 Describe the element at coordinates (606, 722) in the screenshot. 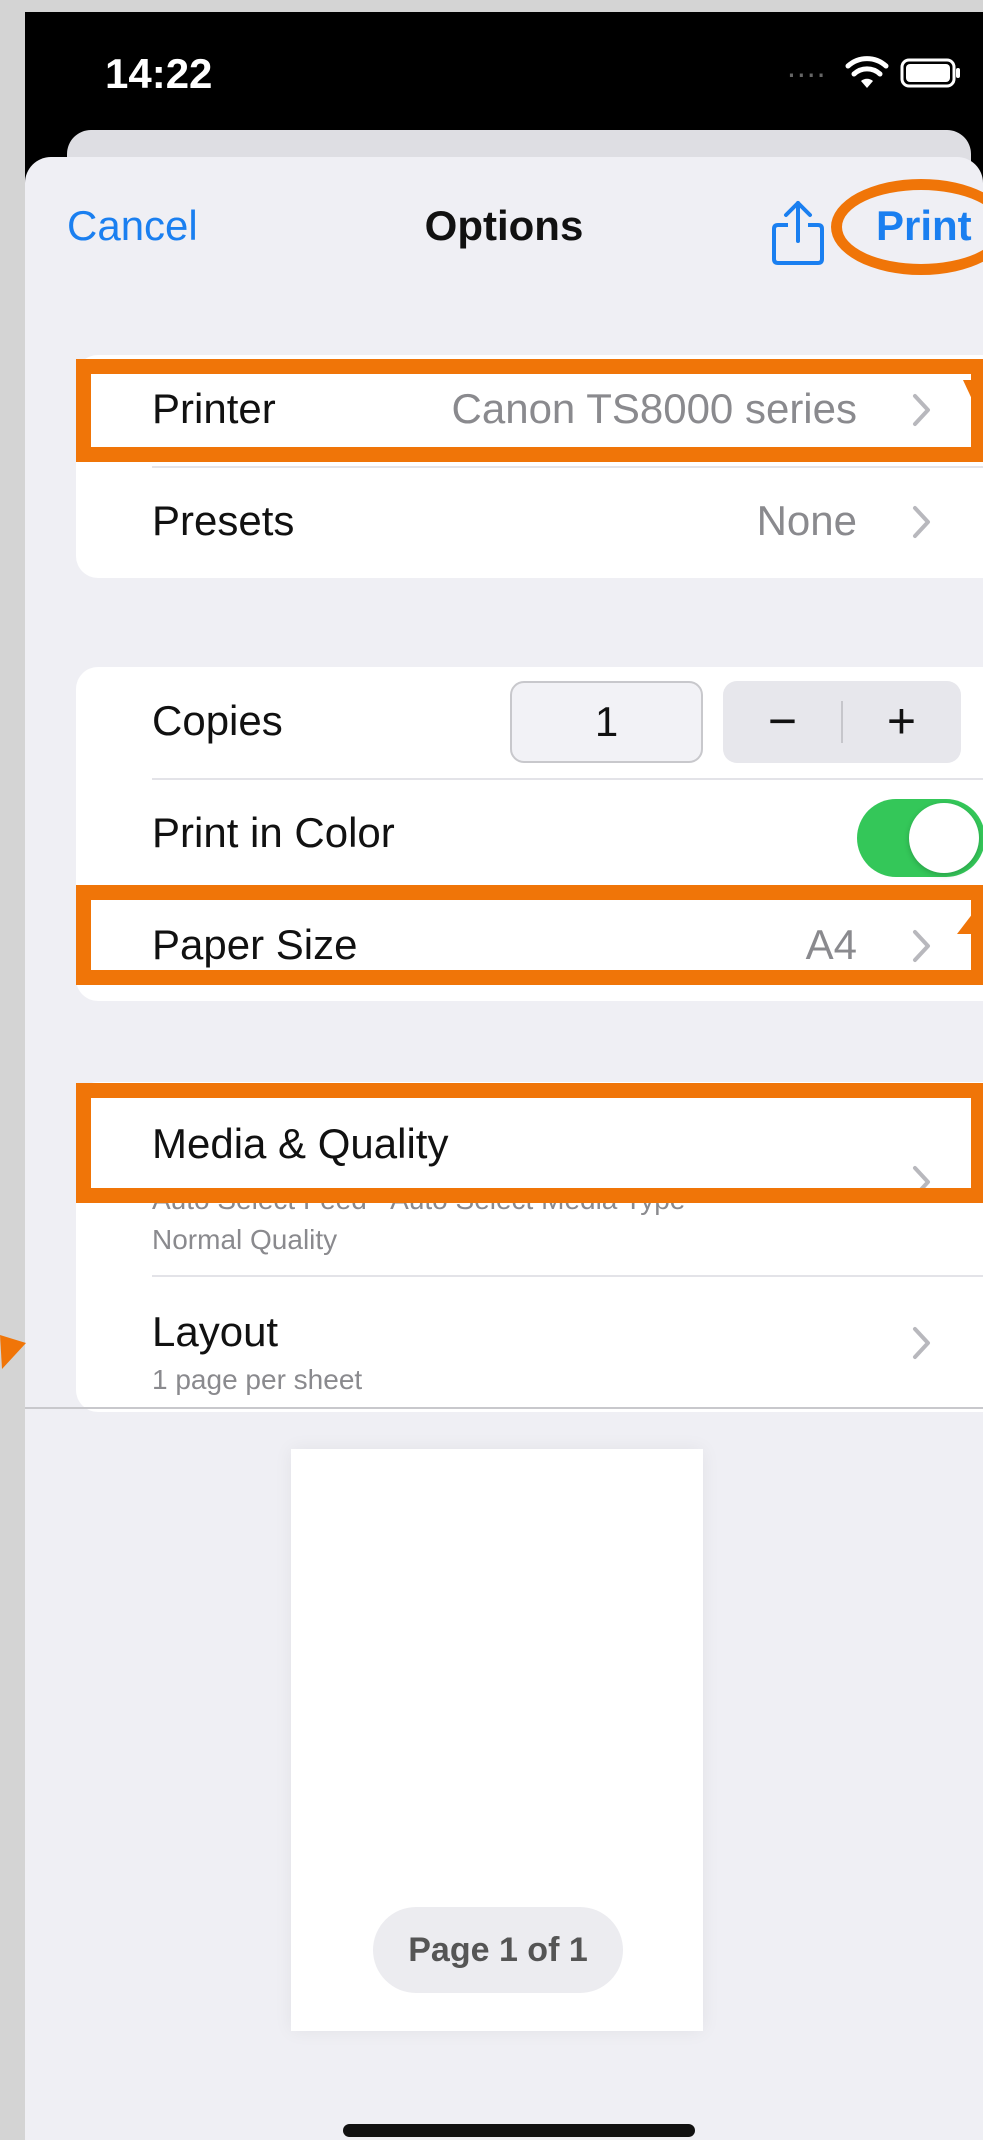

I see `copies-input: 1` at that location.